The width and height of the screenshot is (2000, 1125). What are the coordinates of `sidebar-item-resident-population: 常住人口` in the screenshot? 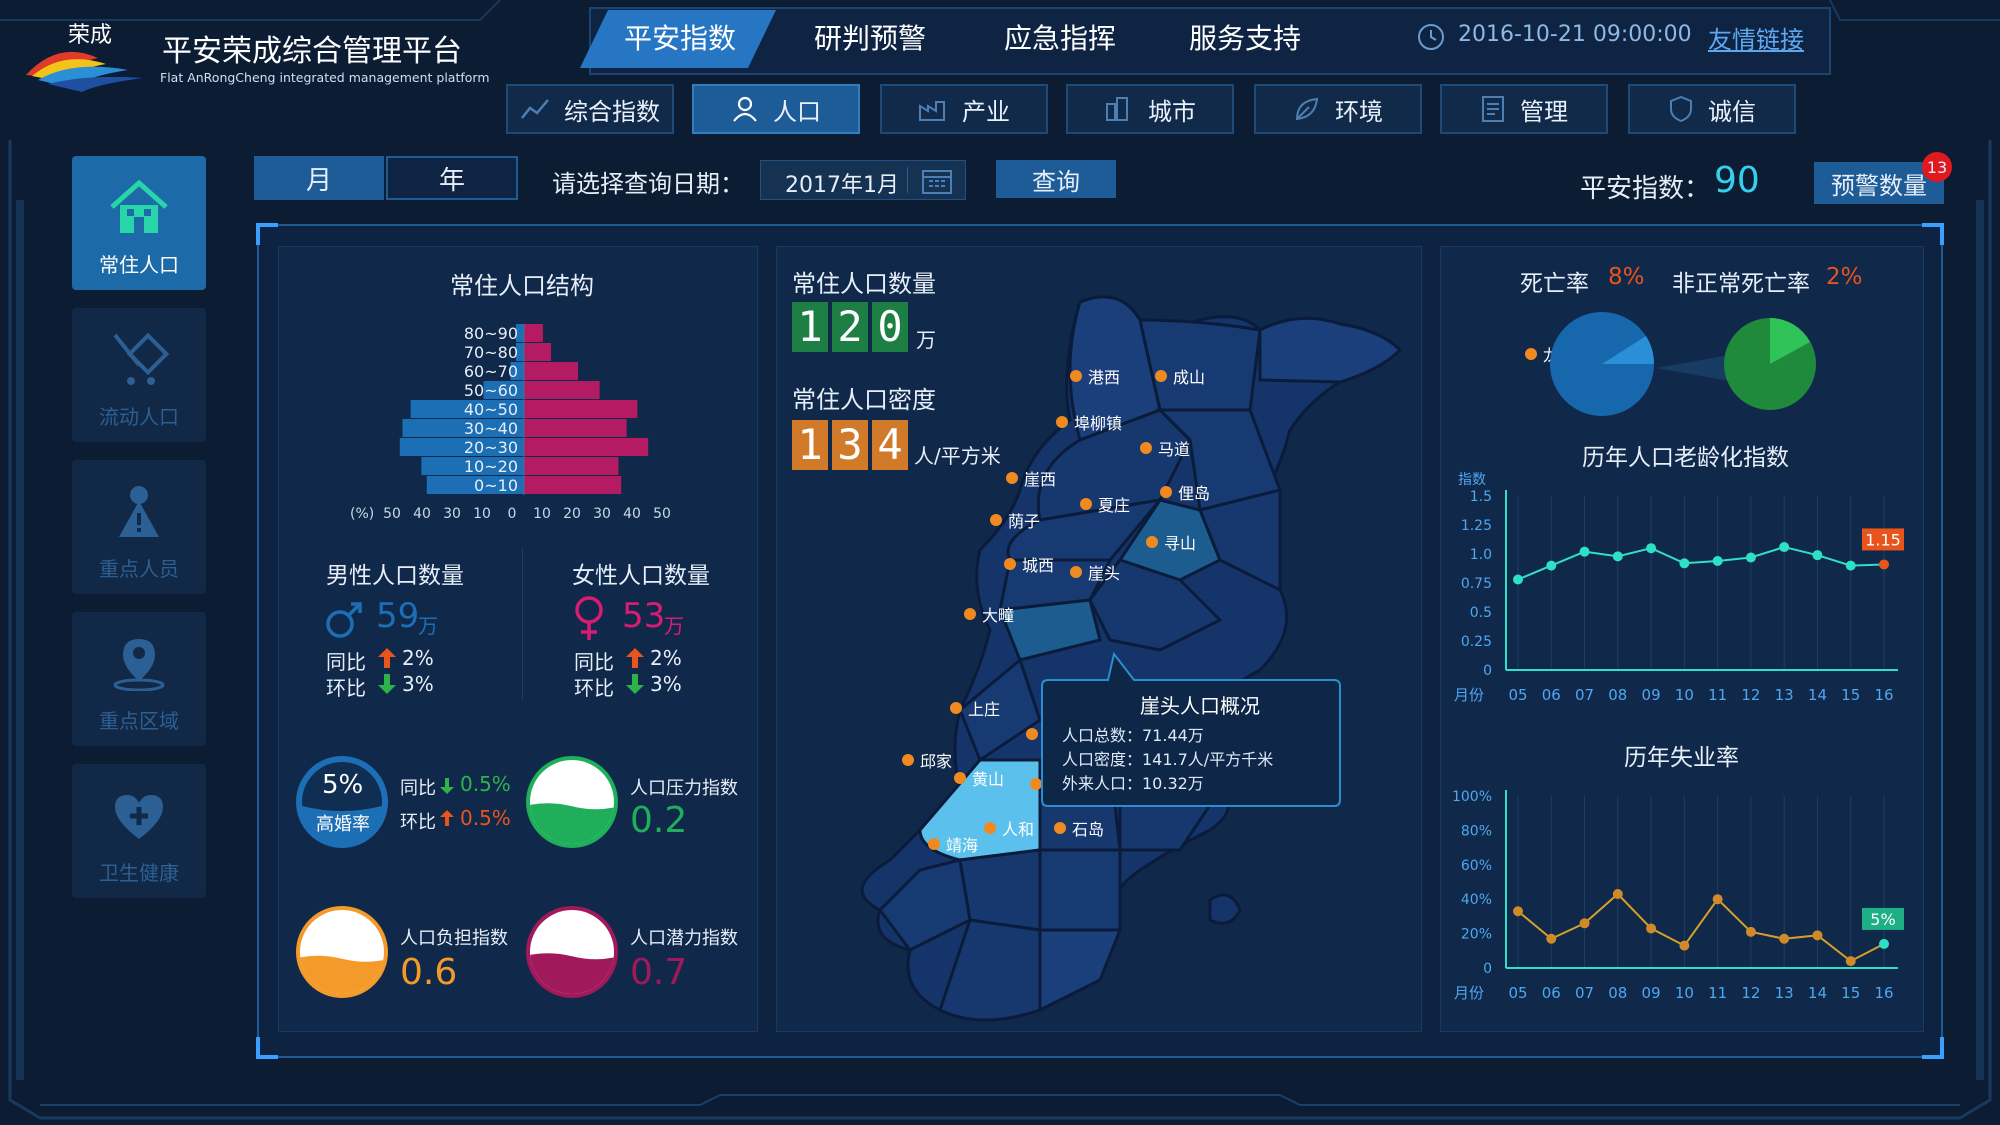 It's located at (139, 223).